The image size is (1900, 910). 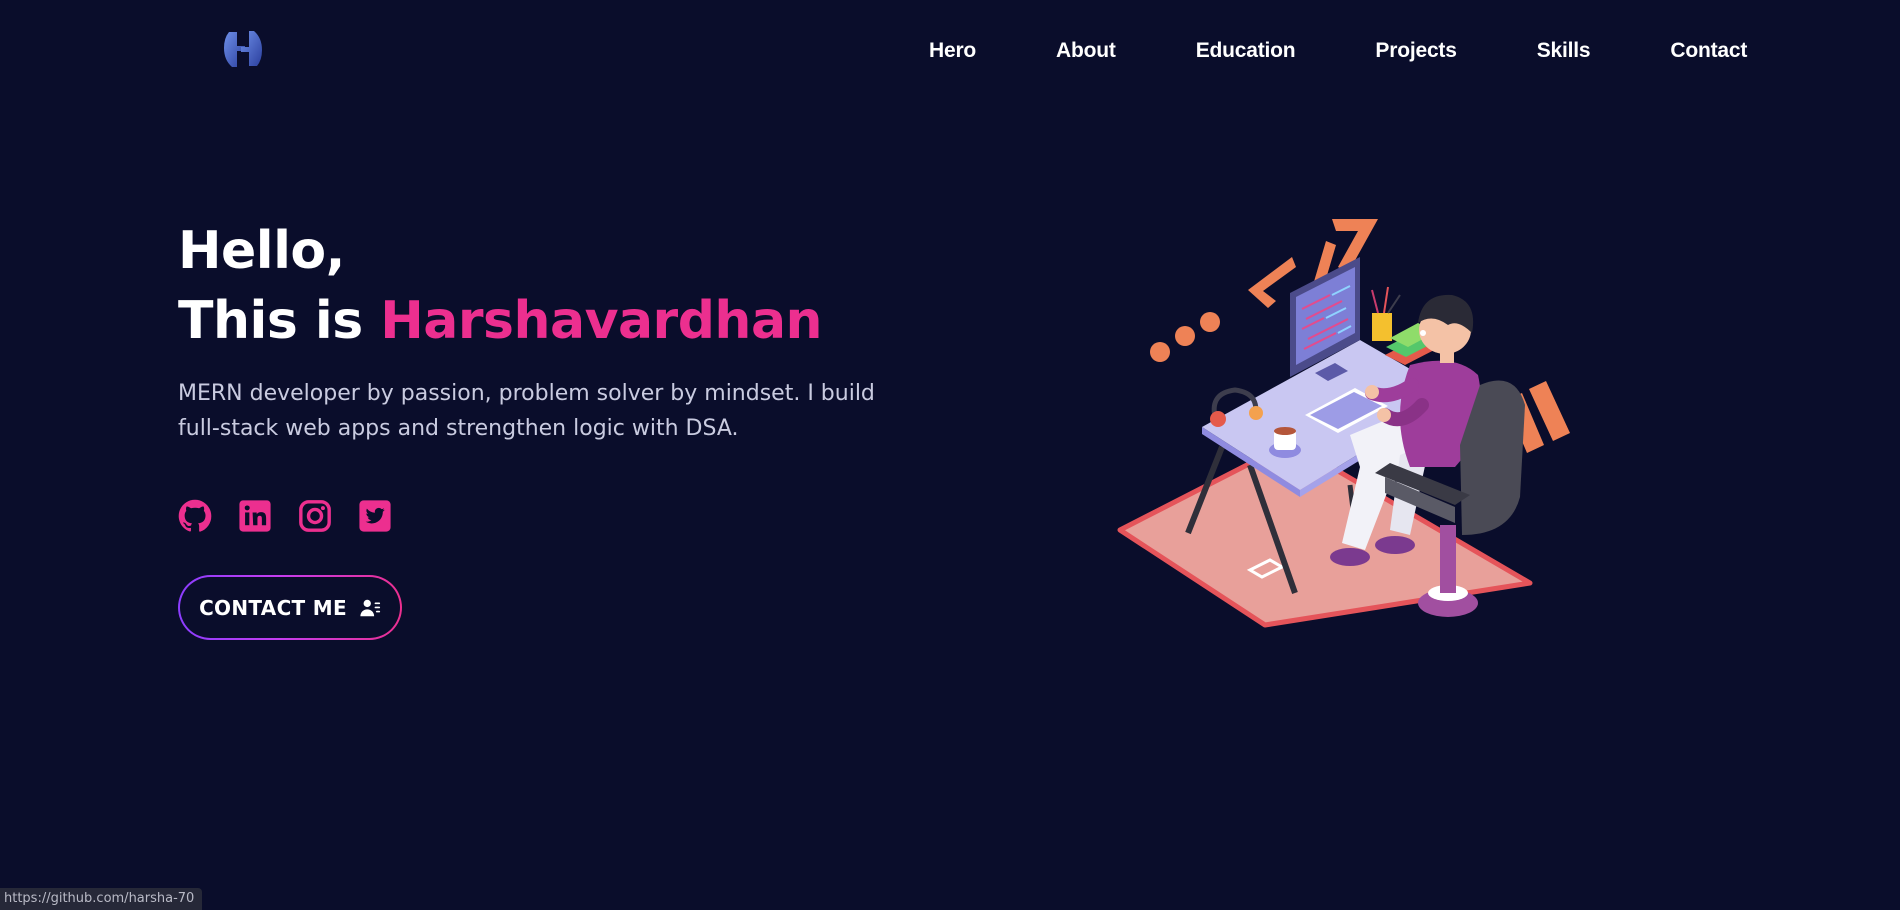 I want to click on instagram-icon, so click(x=315, y=516).